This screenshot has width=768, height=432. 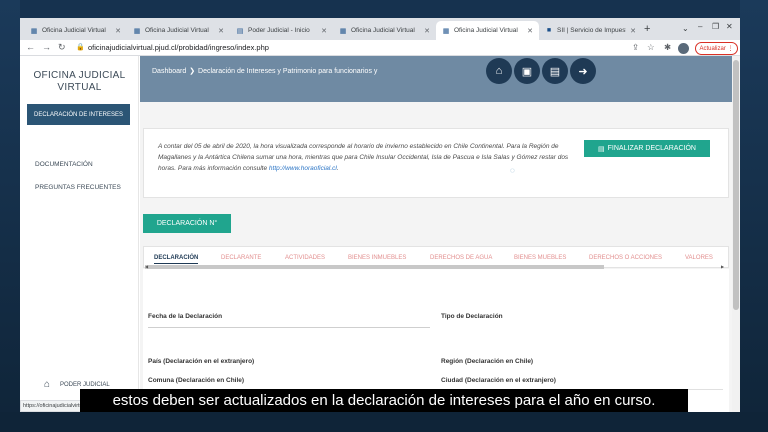 I want to click on finalize-label: FINALIZAR DECLARACIÓN, so click(x=651, y=148).